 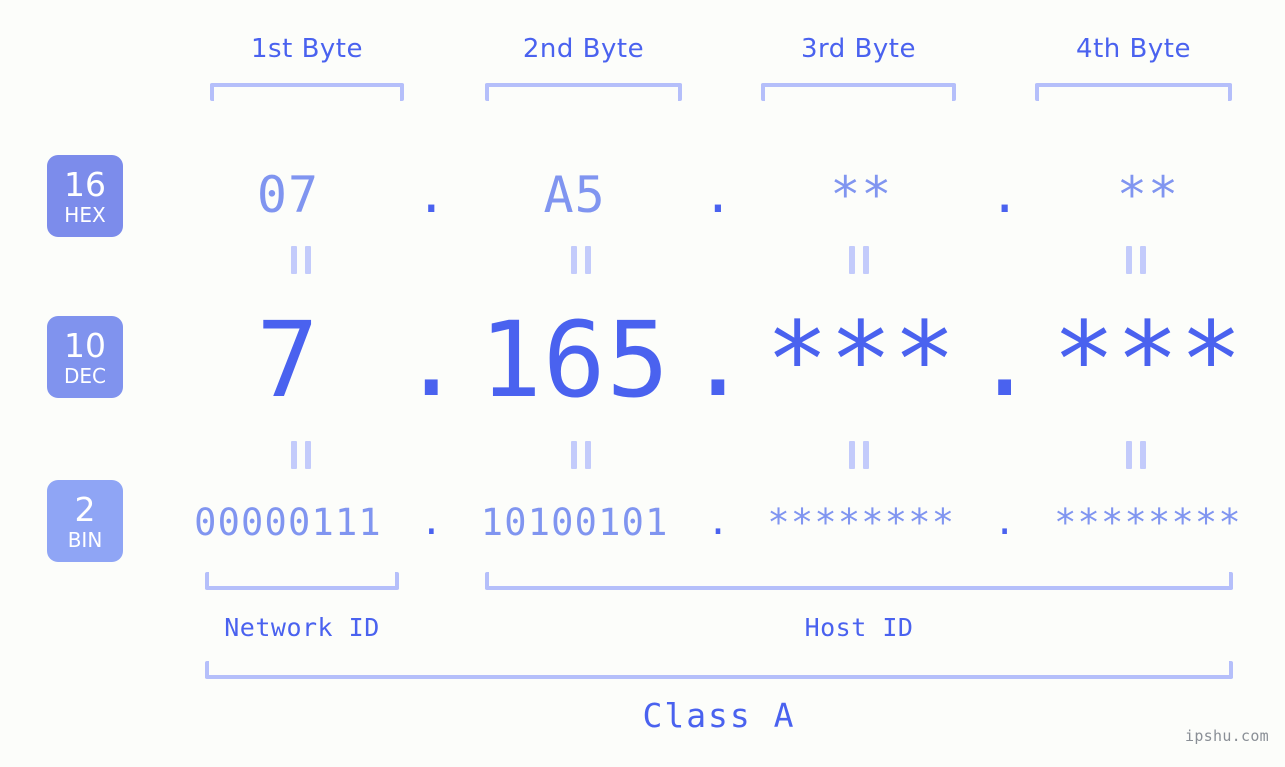 I want to click on radix-badge-hex-number: 16, so click(x=85, y=184).